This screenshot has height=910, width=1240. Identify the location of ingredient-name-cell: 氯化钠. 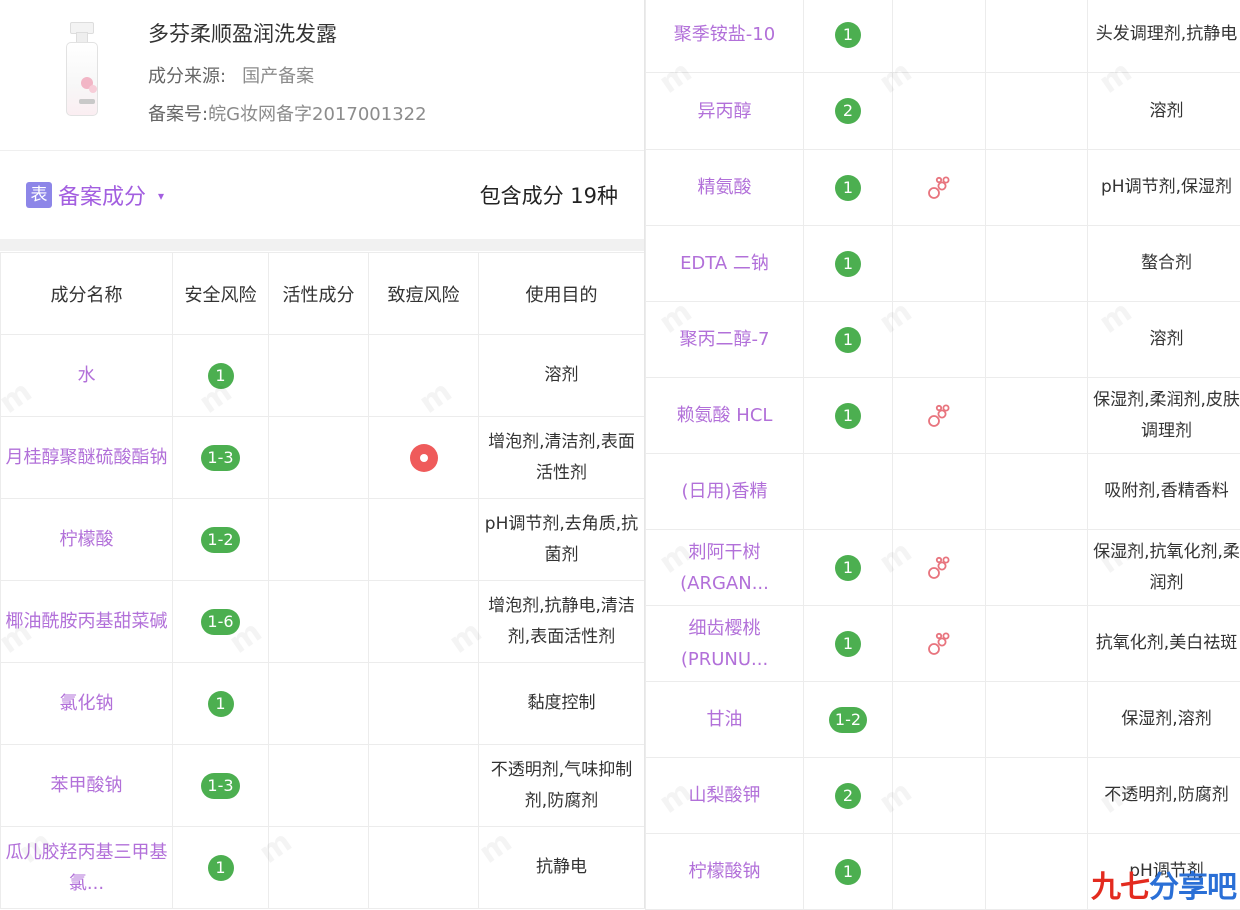
(87, 704).